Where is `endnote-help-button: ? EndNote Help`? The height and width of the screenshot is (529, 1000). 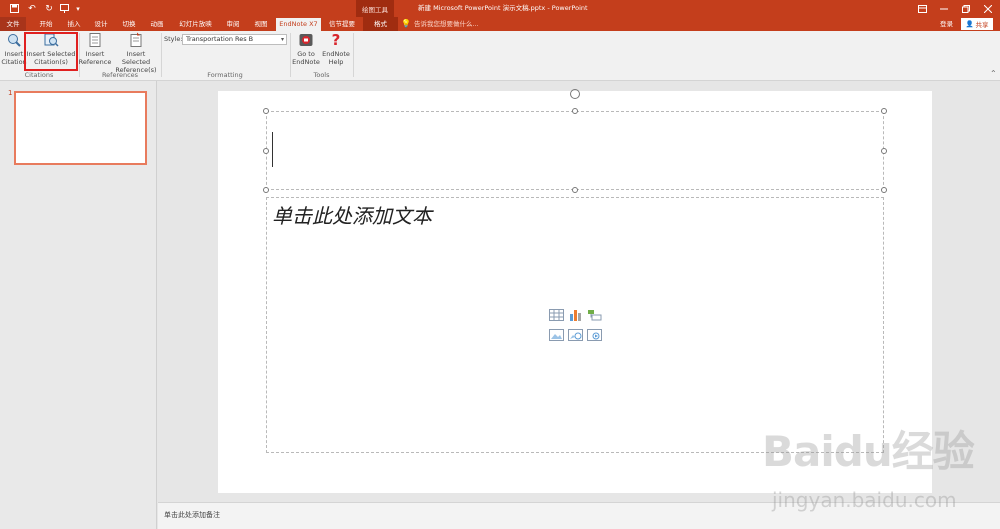
endnote-help-button: ? EndNote Help is located at coordinates (336, 49).